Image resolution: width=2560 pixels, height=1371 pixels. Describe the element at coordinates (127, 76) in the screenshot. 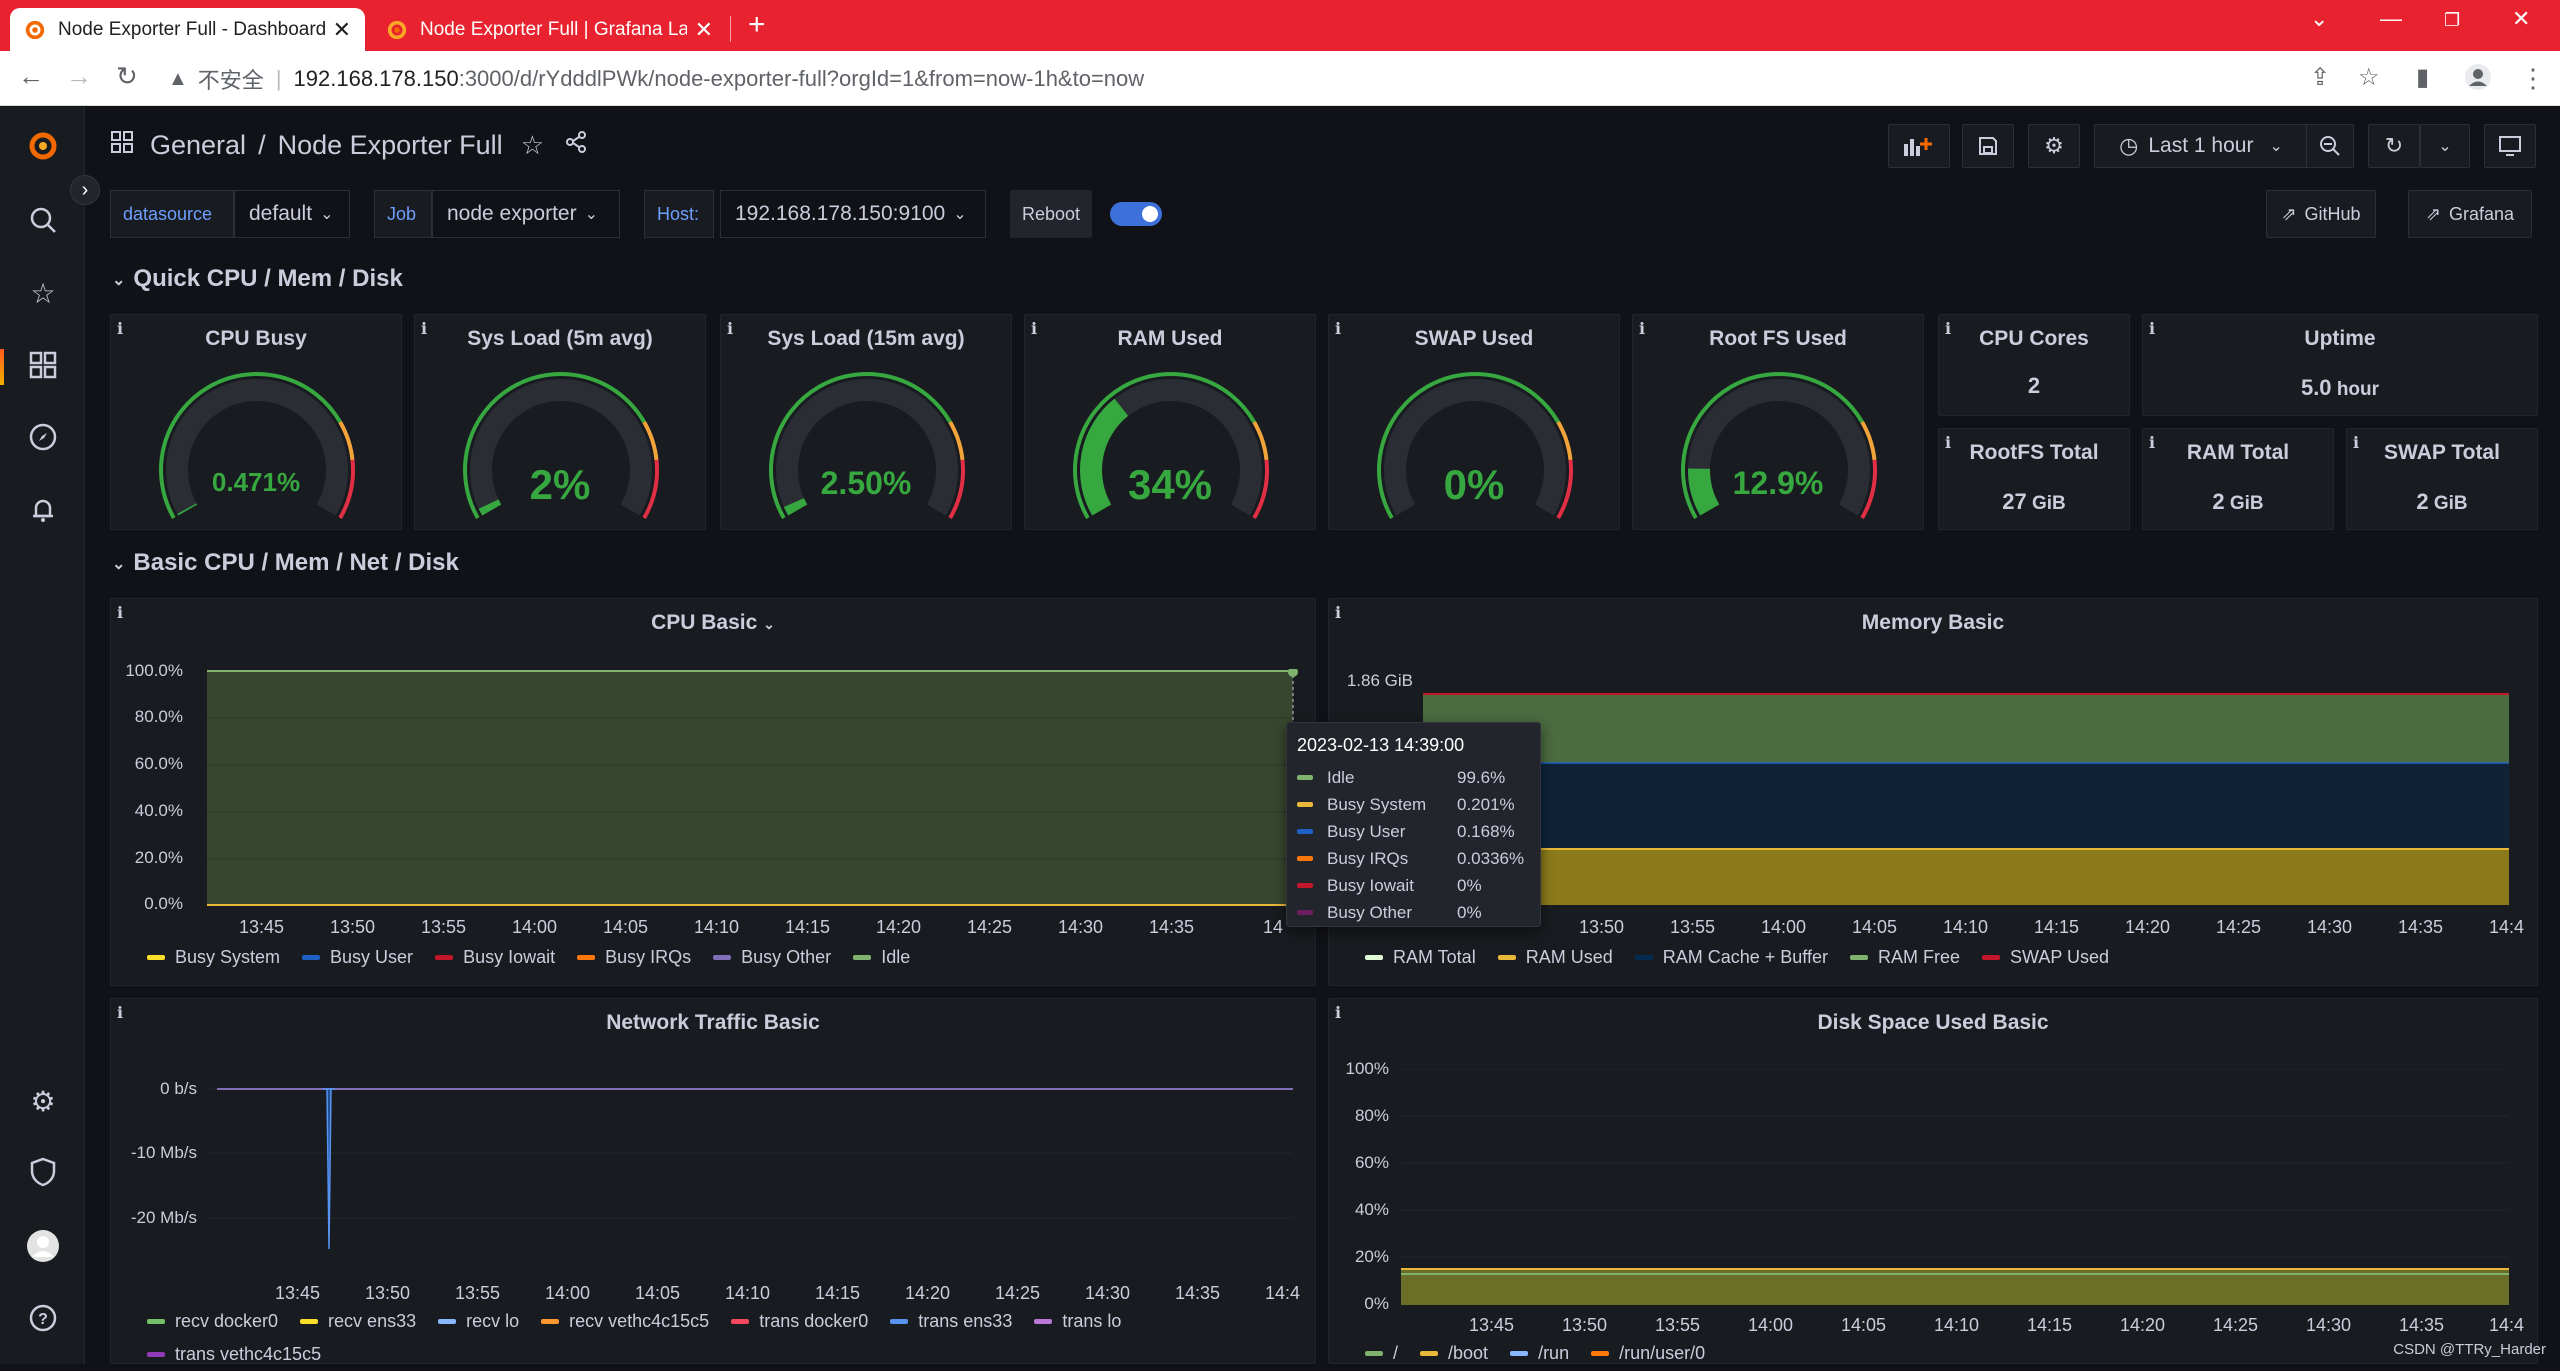

I see `reload-icon: ↻` at that location.